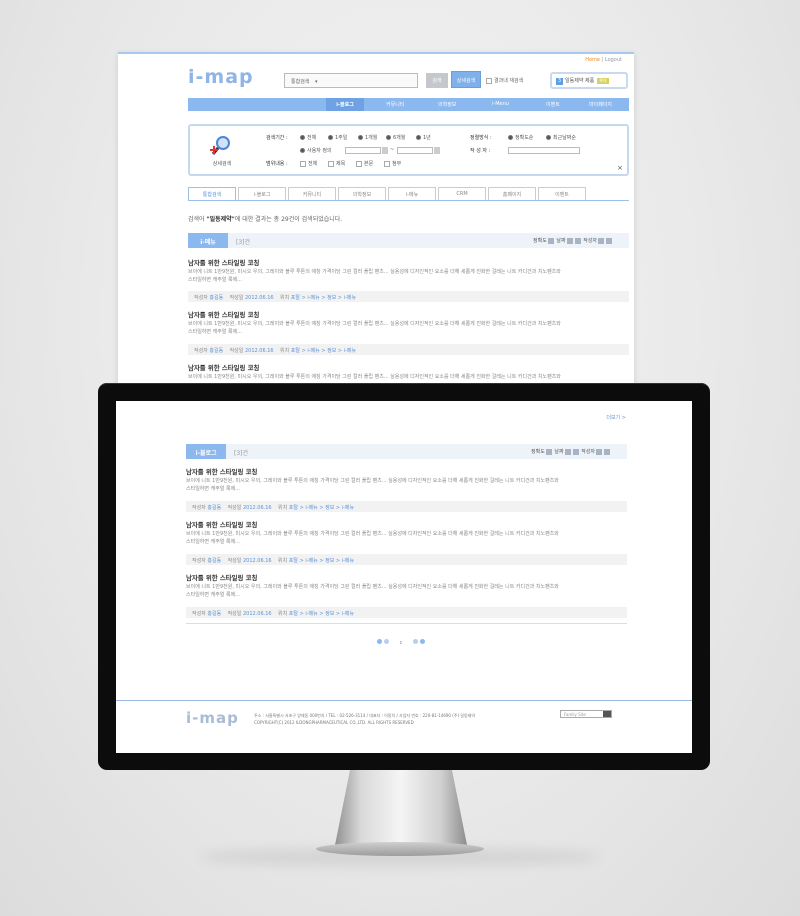 This screenshot has width=800, height=916. I want to click on scope-all: 전체, so click(308, 163).